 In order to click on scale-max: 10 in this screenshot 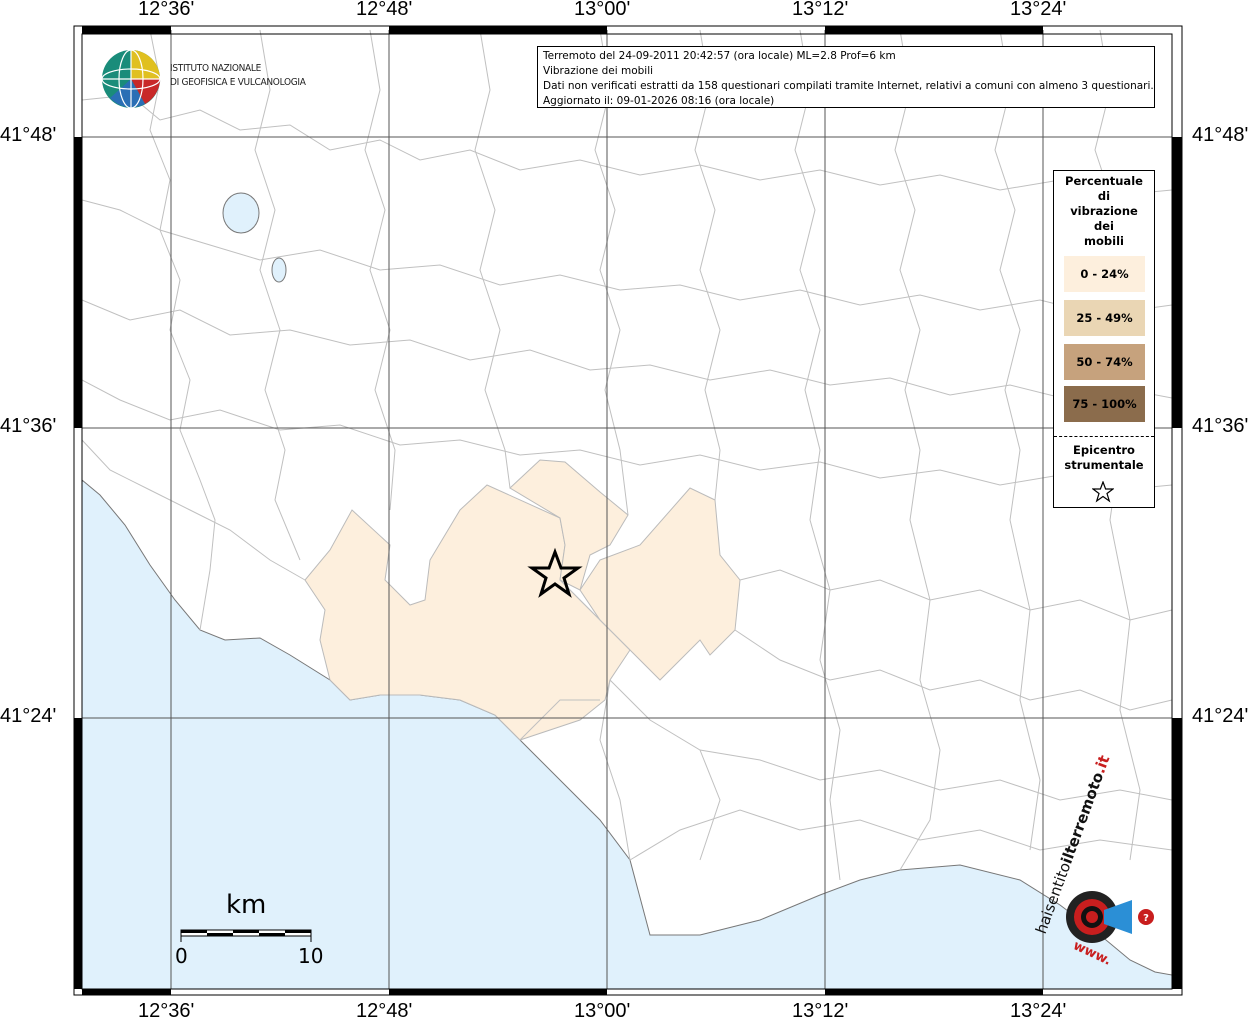, I will do `click(311, 956)`.